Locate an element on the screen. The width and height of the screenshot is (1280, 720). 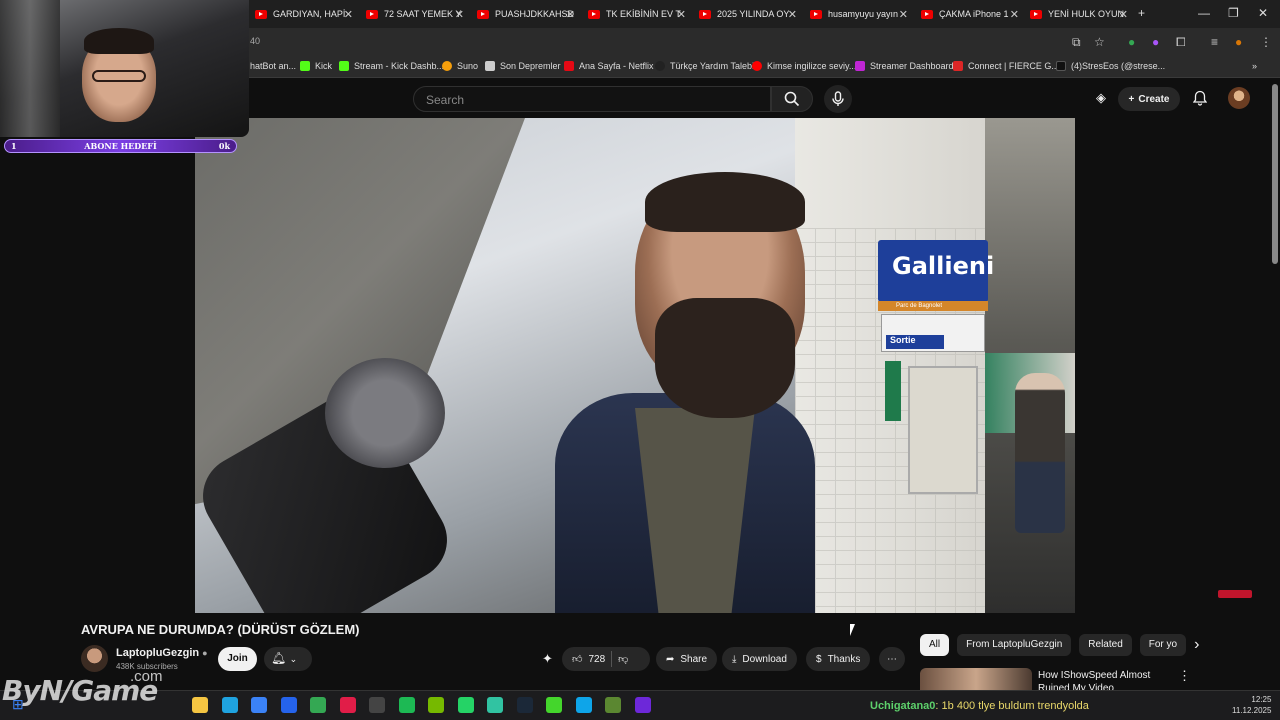
new-tab-button: + is located at coordinates (1141, 13).